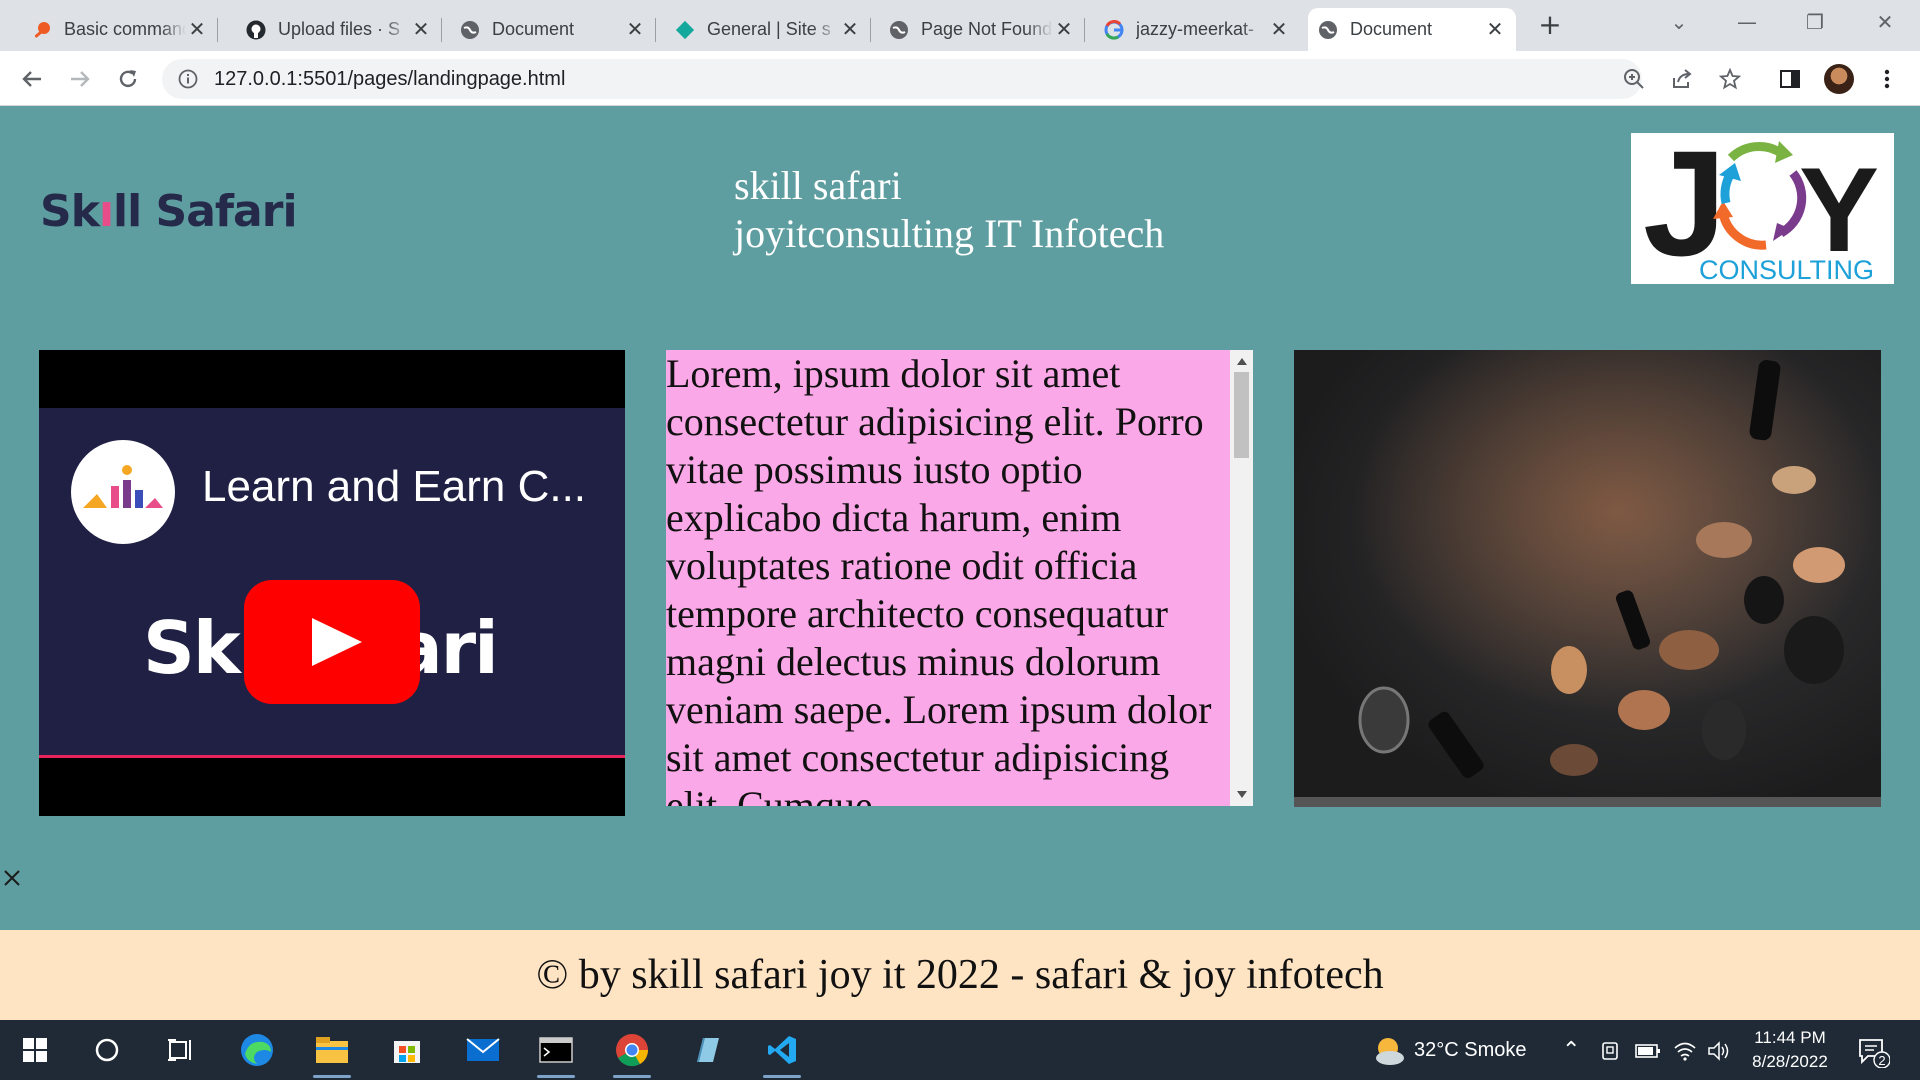  What do you see at coordinates (1762, 203) in the screenshot?
I see `joy-consulting-logo: J Y CONSULTING` at bounding box center [1762, 203].